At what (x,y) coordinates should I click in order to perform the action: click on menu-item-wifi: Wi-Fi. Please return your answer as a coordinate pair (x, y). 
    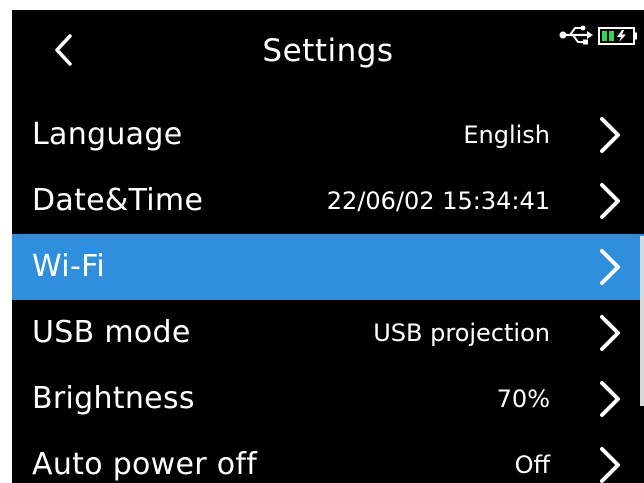
    Looking at the image, I should click on (328, 267).